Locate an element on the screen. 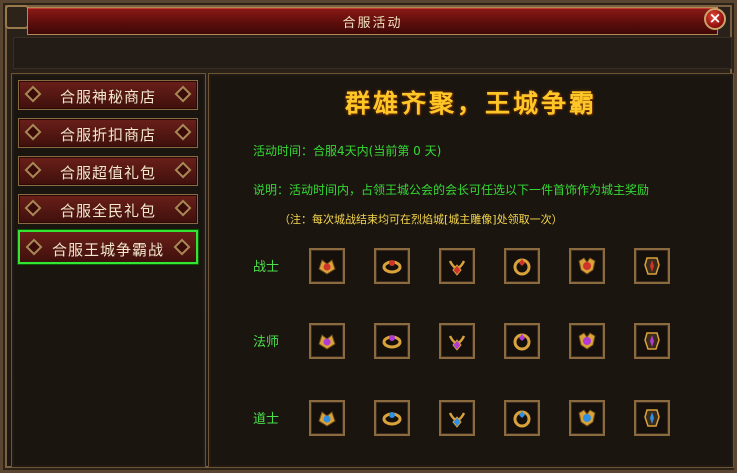 The width and height of the screenshot is (737, 473). sidebar-item-label: 合服全民礼包 is located at coordinates (107, 211).